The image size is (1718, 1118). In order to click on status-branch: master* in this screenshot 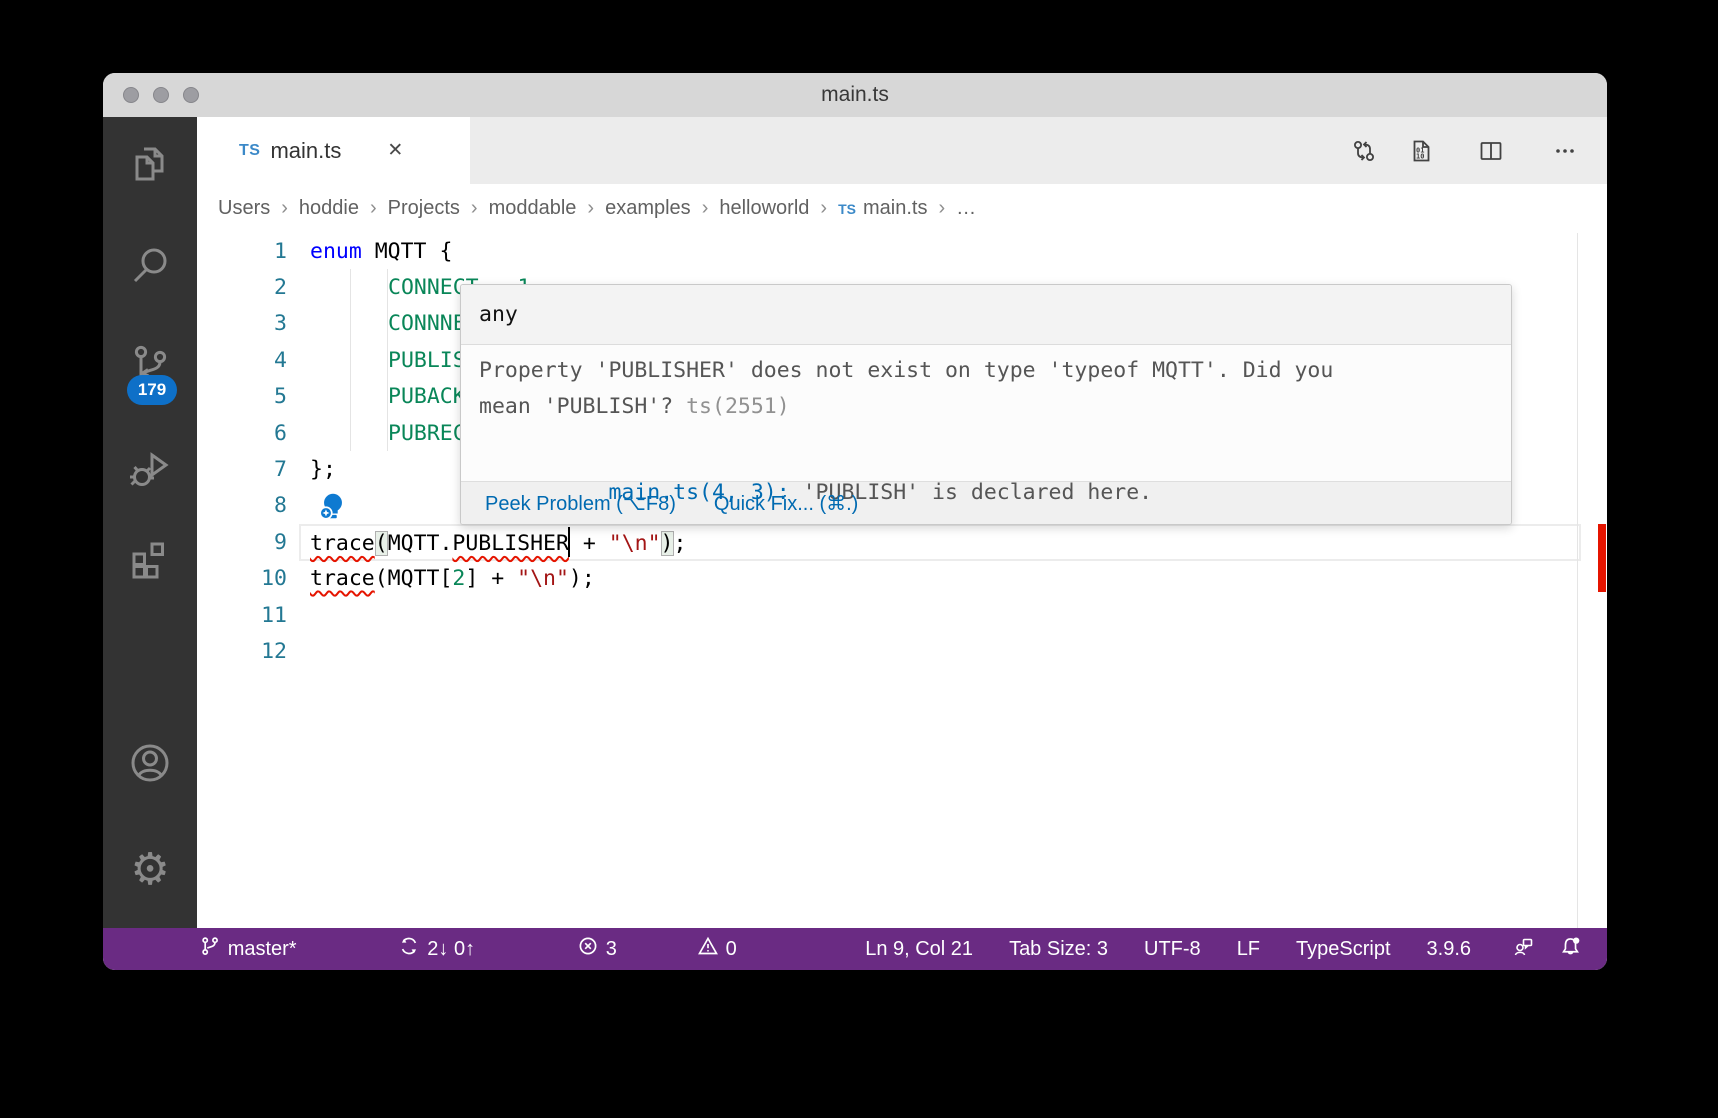, I will do `click(215, 941)`.